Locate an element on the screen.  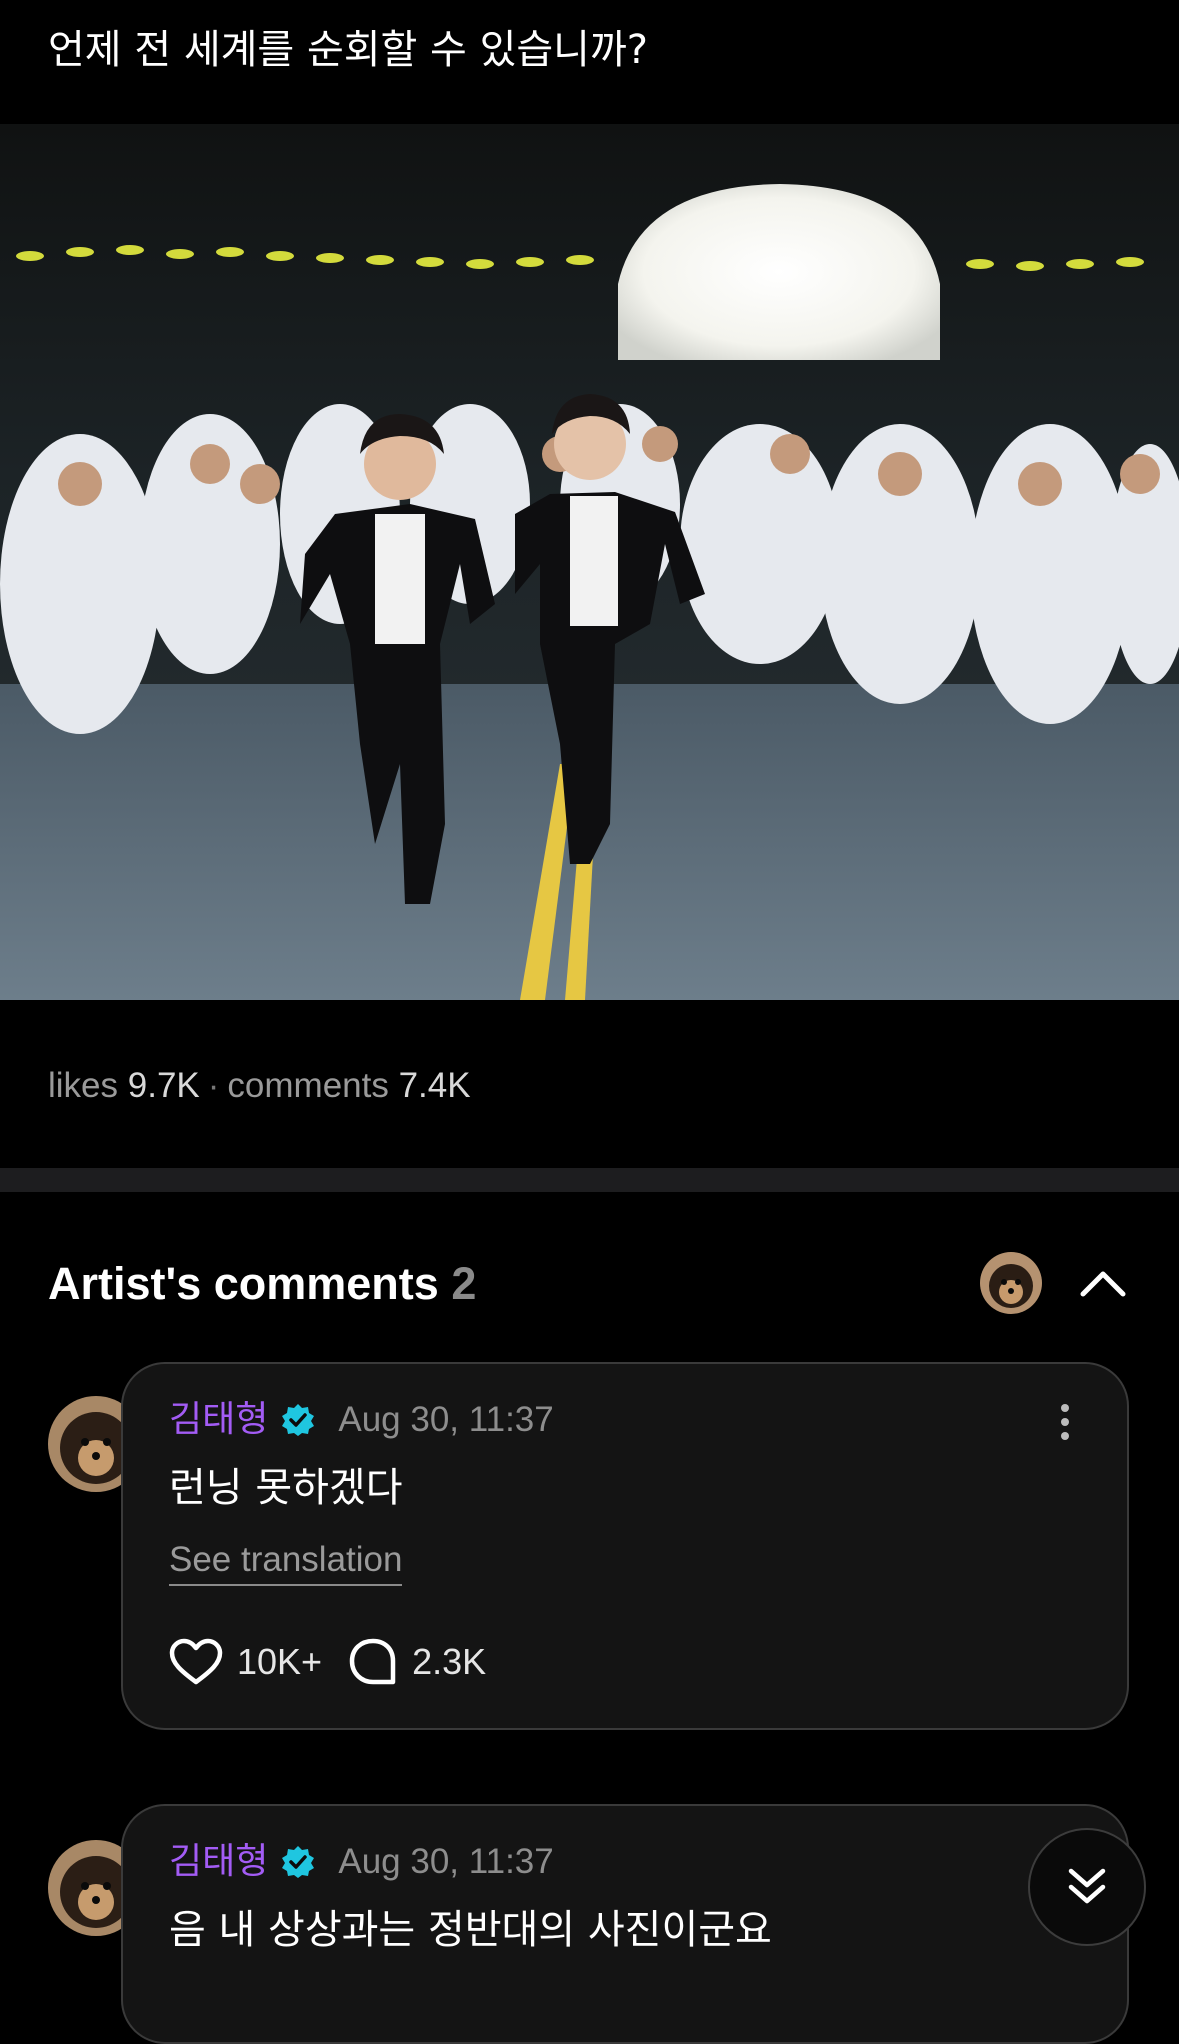
more-vertical-icon is located at coordinates (1065, 1422).